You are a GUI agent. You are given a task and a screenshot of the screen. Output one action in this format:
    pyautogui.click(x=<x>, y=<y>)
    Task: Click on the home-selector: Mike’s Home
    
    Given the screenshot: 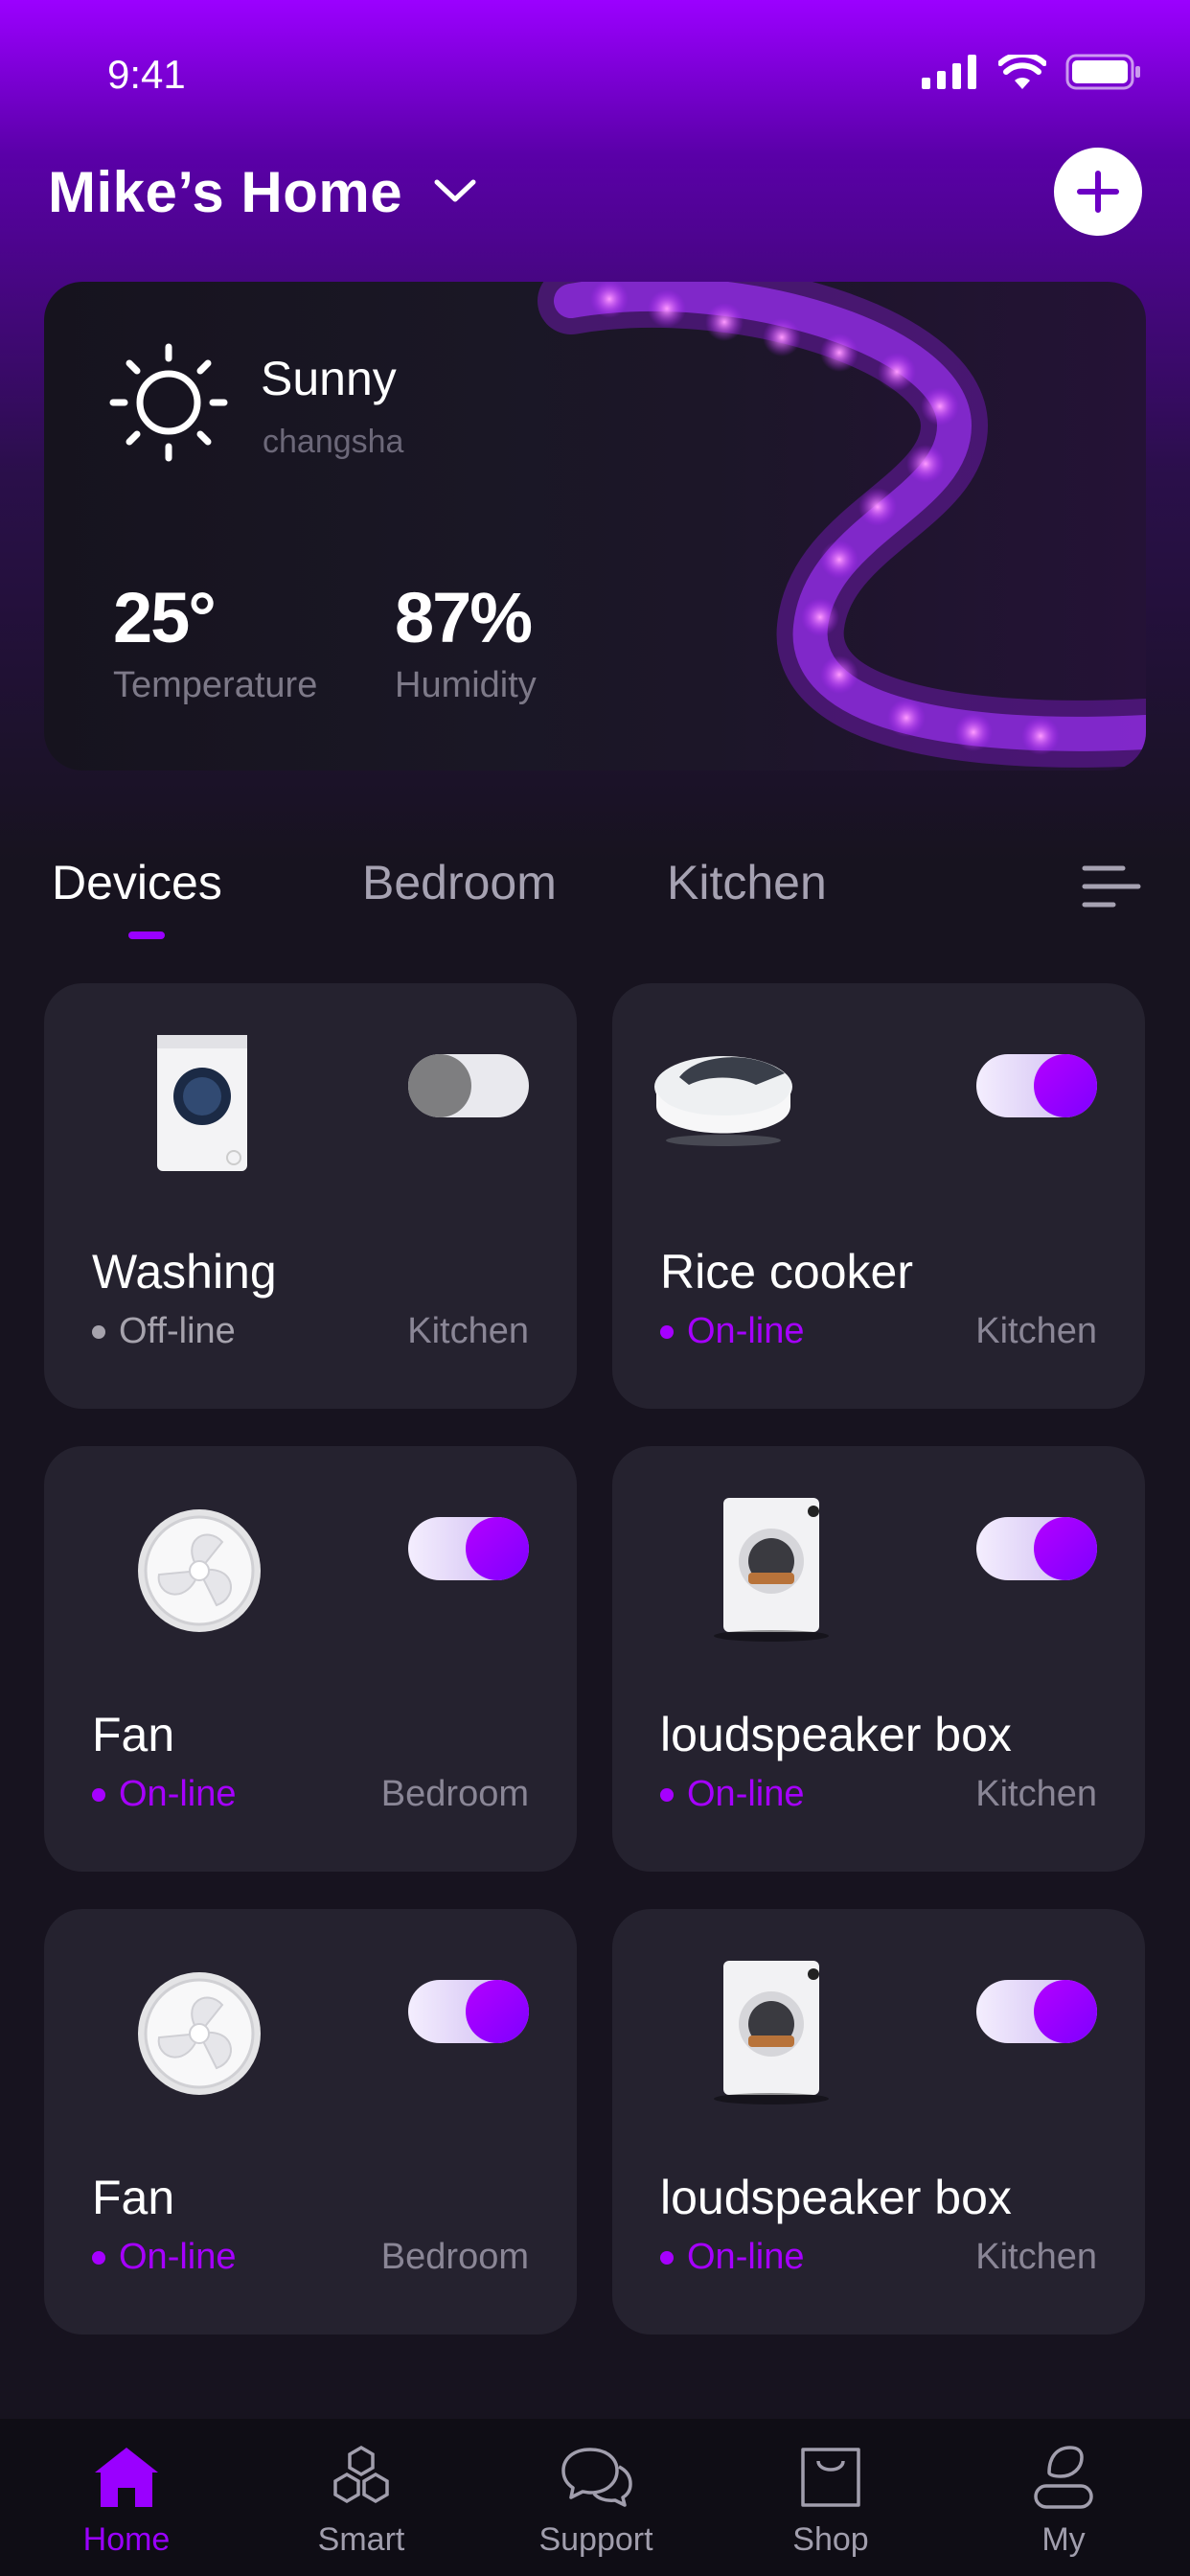 What is the action you would take?
    pyautogui.click(x=263, y=192)
    